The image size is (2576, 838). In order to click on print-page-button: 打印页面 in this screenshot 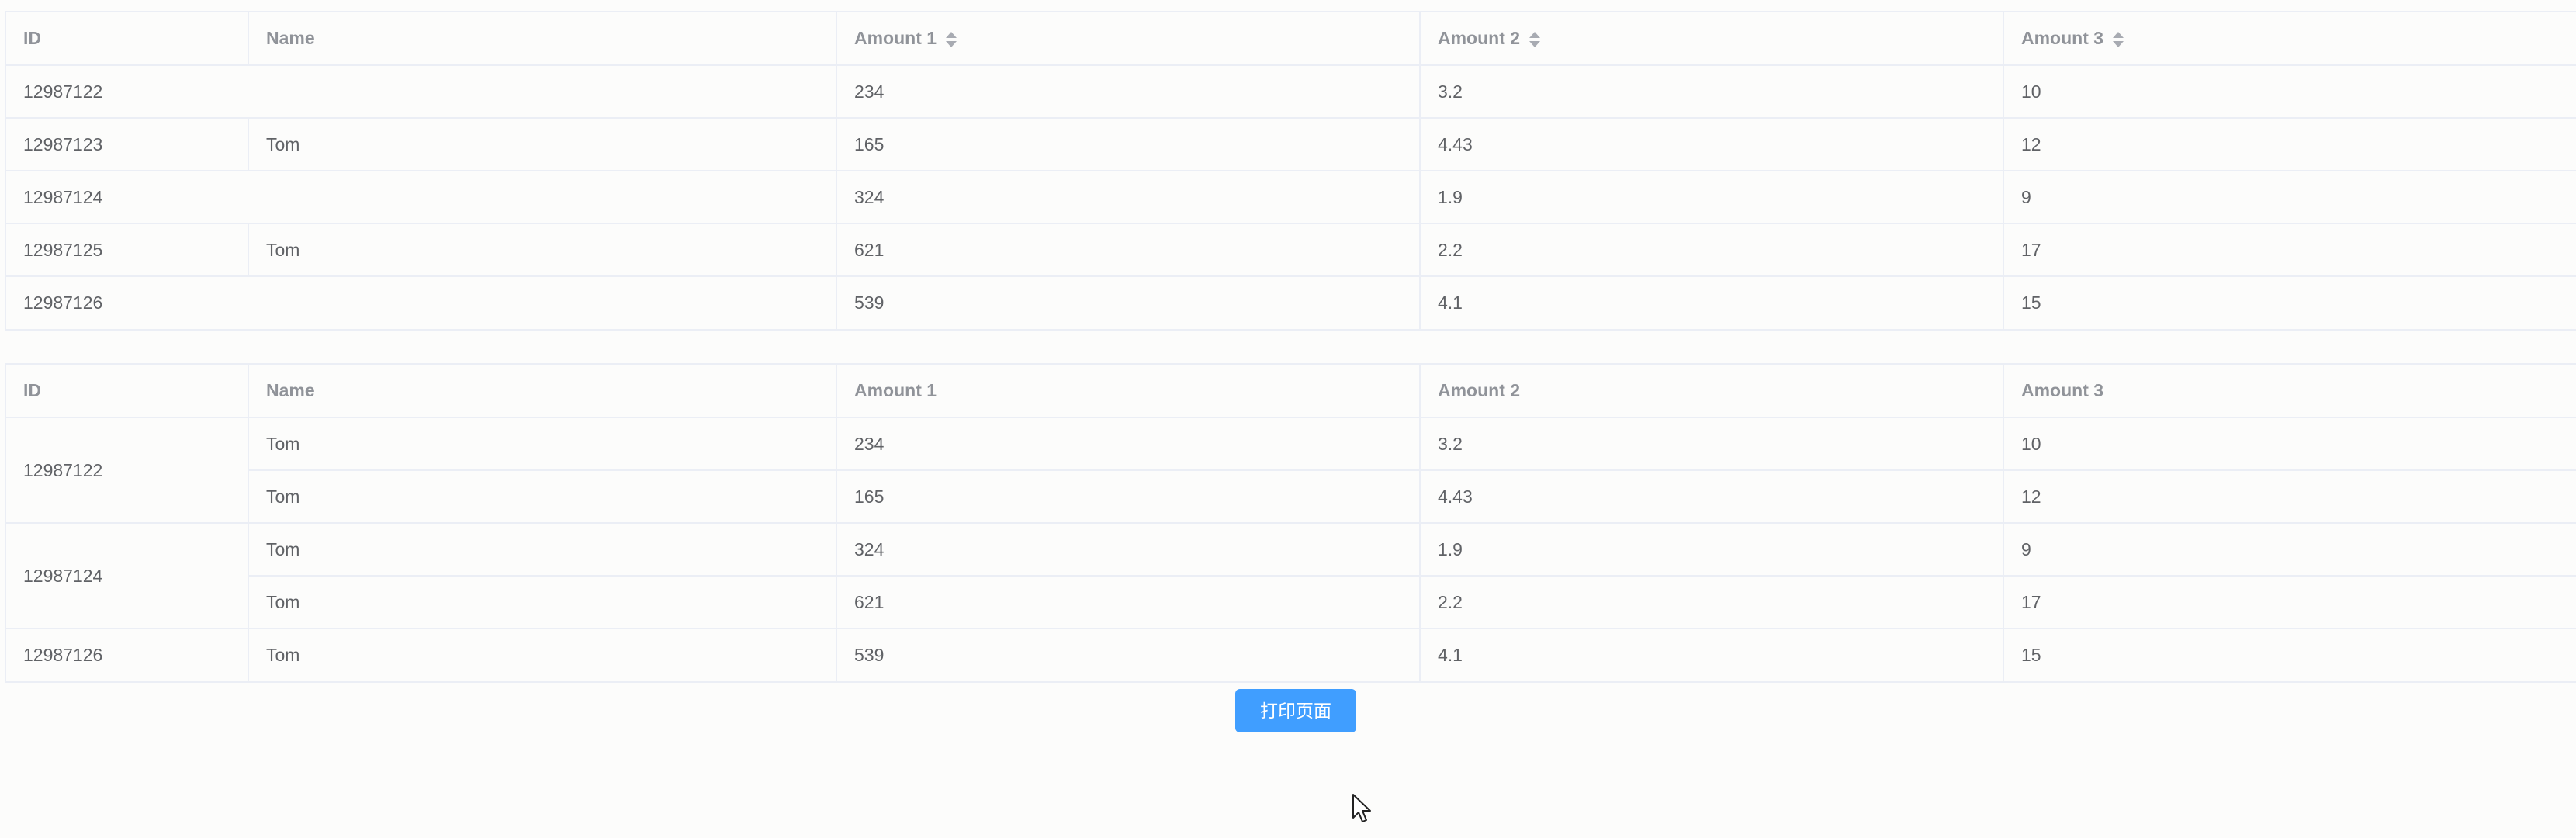, I will do `click(1295, 710)`.